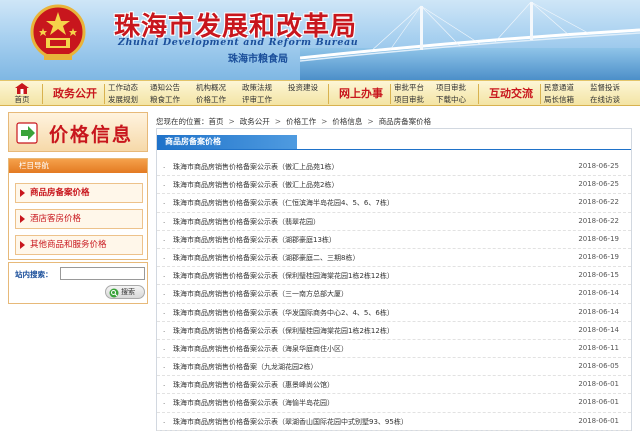  What do you see at coordinates (260, 349) in the screenshot?
I see `list-item-title: 珠海市商品房销售价格备案公示表（海泉华庭商住小区）` at bounding box center [260, 349].